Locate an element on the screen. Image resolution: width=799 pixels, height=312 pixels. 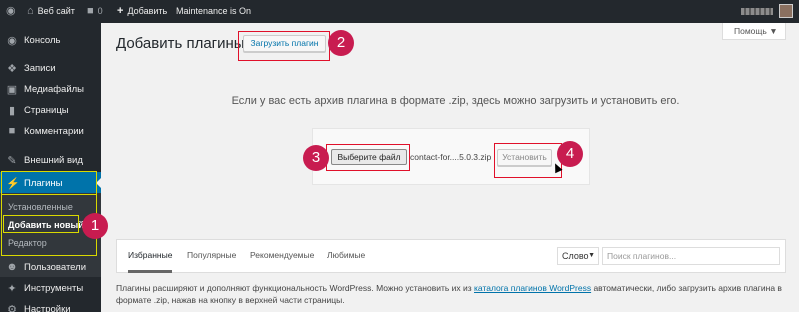
sidebar-item-label: Инструменты is located at coordinates (54, 288).